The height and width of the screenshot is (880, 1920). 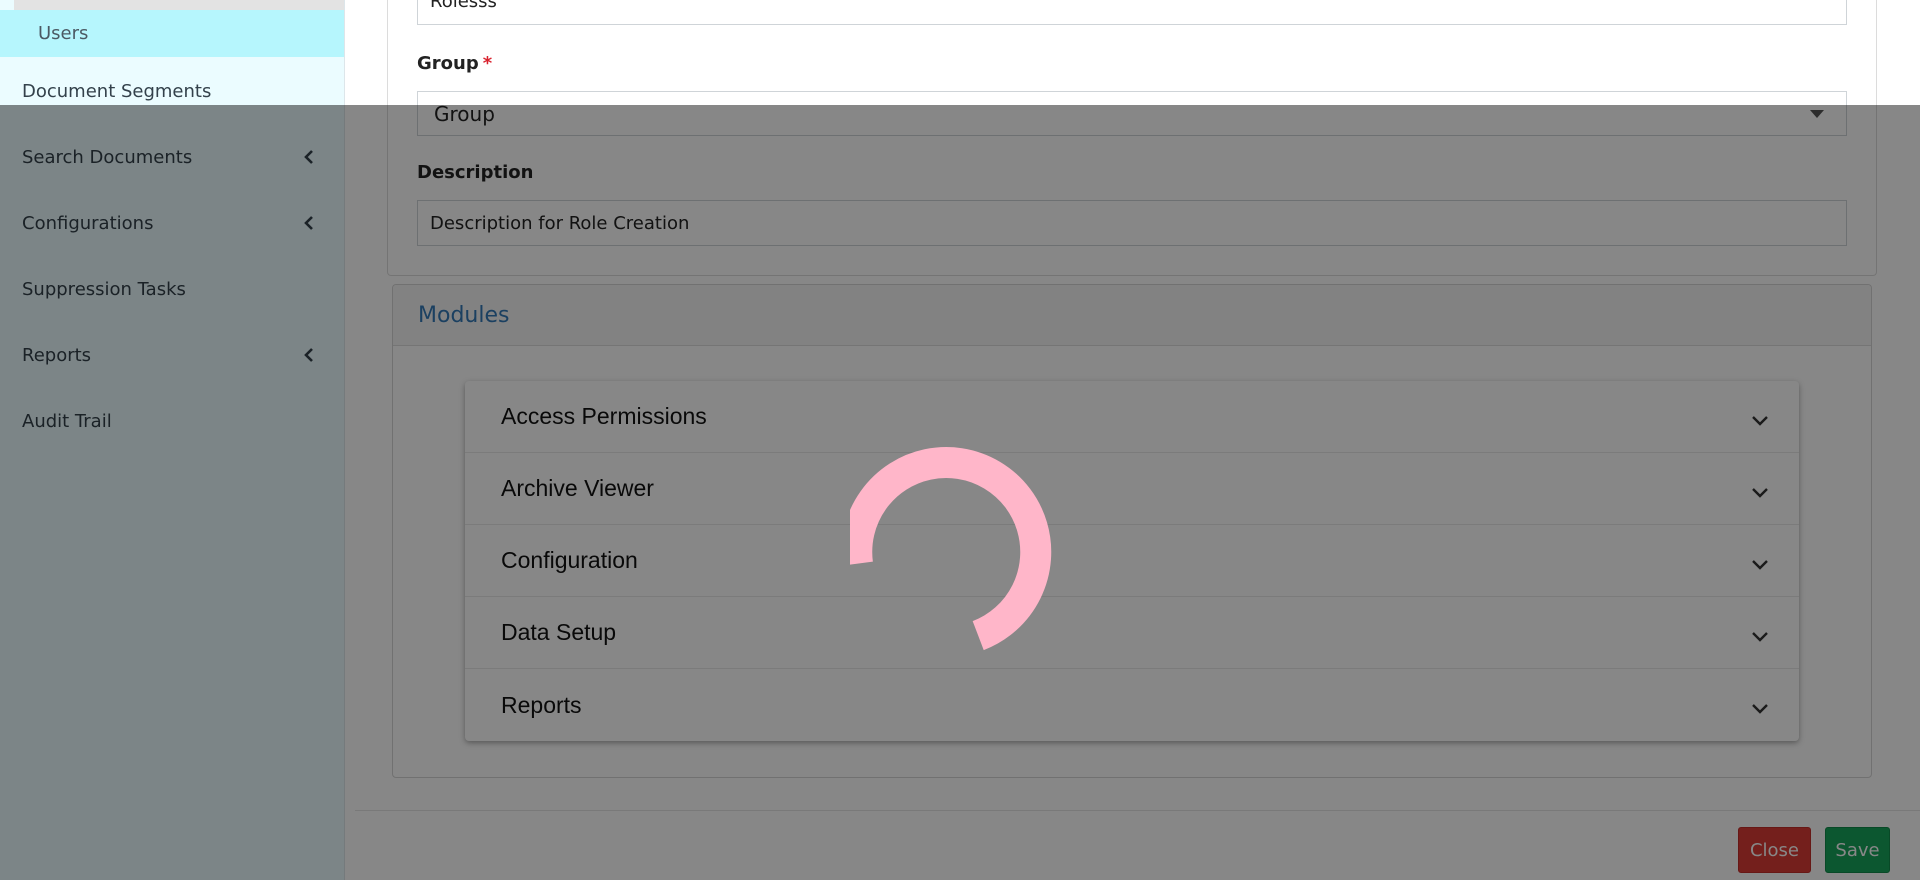 What do you see at coordinates (172, 33) in the screenshot?
I see `sidebar-item-users: Users` at bounding box center [172, 33].